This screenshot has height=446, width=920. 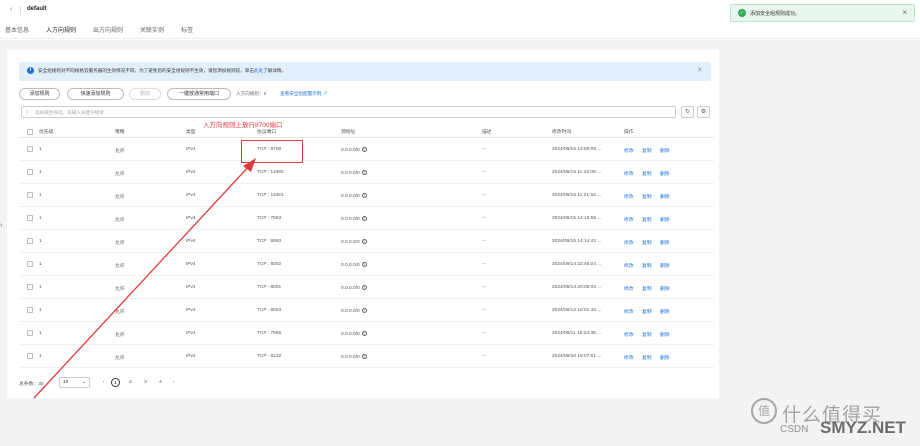 What do you see at coordinates (794, 429) in the screenshot?
I see `watermark-small: CSDN` at bounding box center [794, 429].